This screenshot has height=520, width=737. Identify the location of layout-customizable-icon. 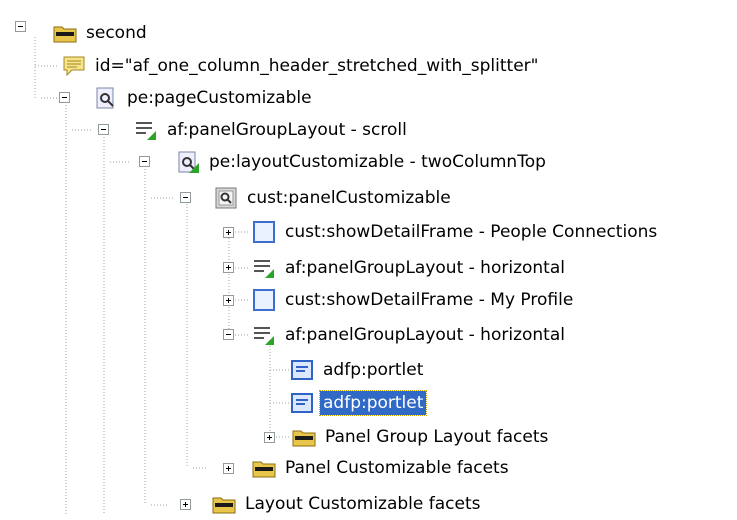
(188, 162).